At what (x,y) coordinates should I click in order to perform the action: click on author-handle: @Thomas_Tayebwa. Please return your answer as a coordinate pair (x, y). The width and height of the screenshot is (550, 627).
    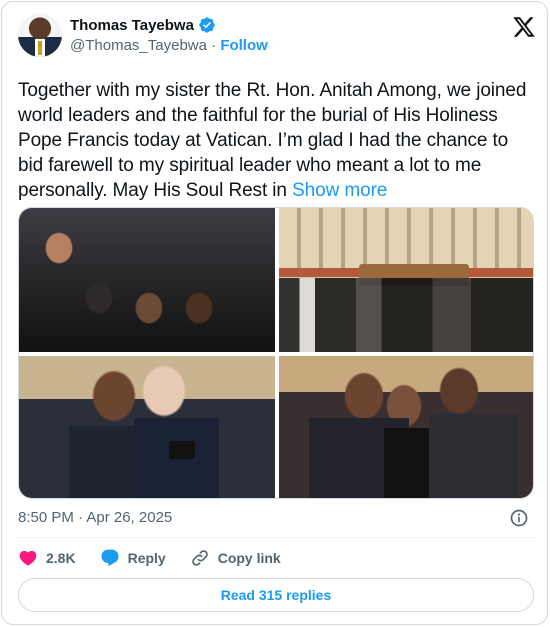
    Looking at the image, I should click on (138, 45).